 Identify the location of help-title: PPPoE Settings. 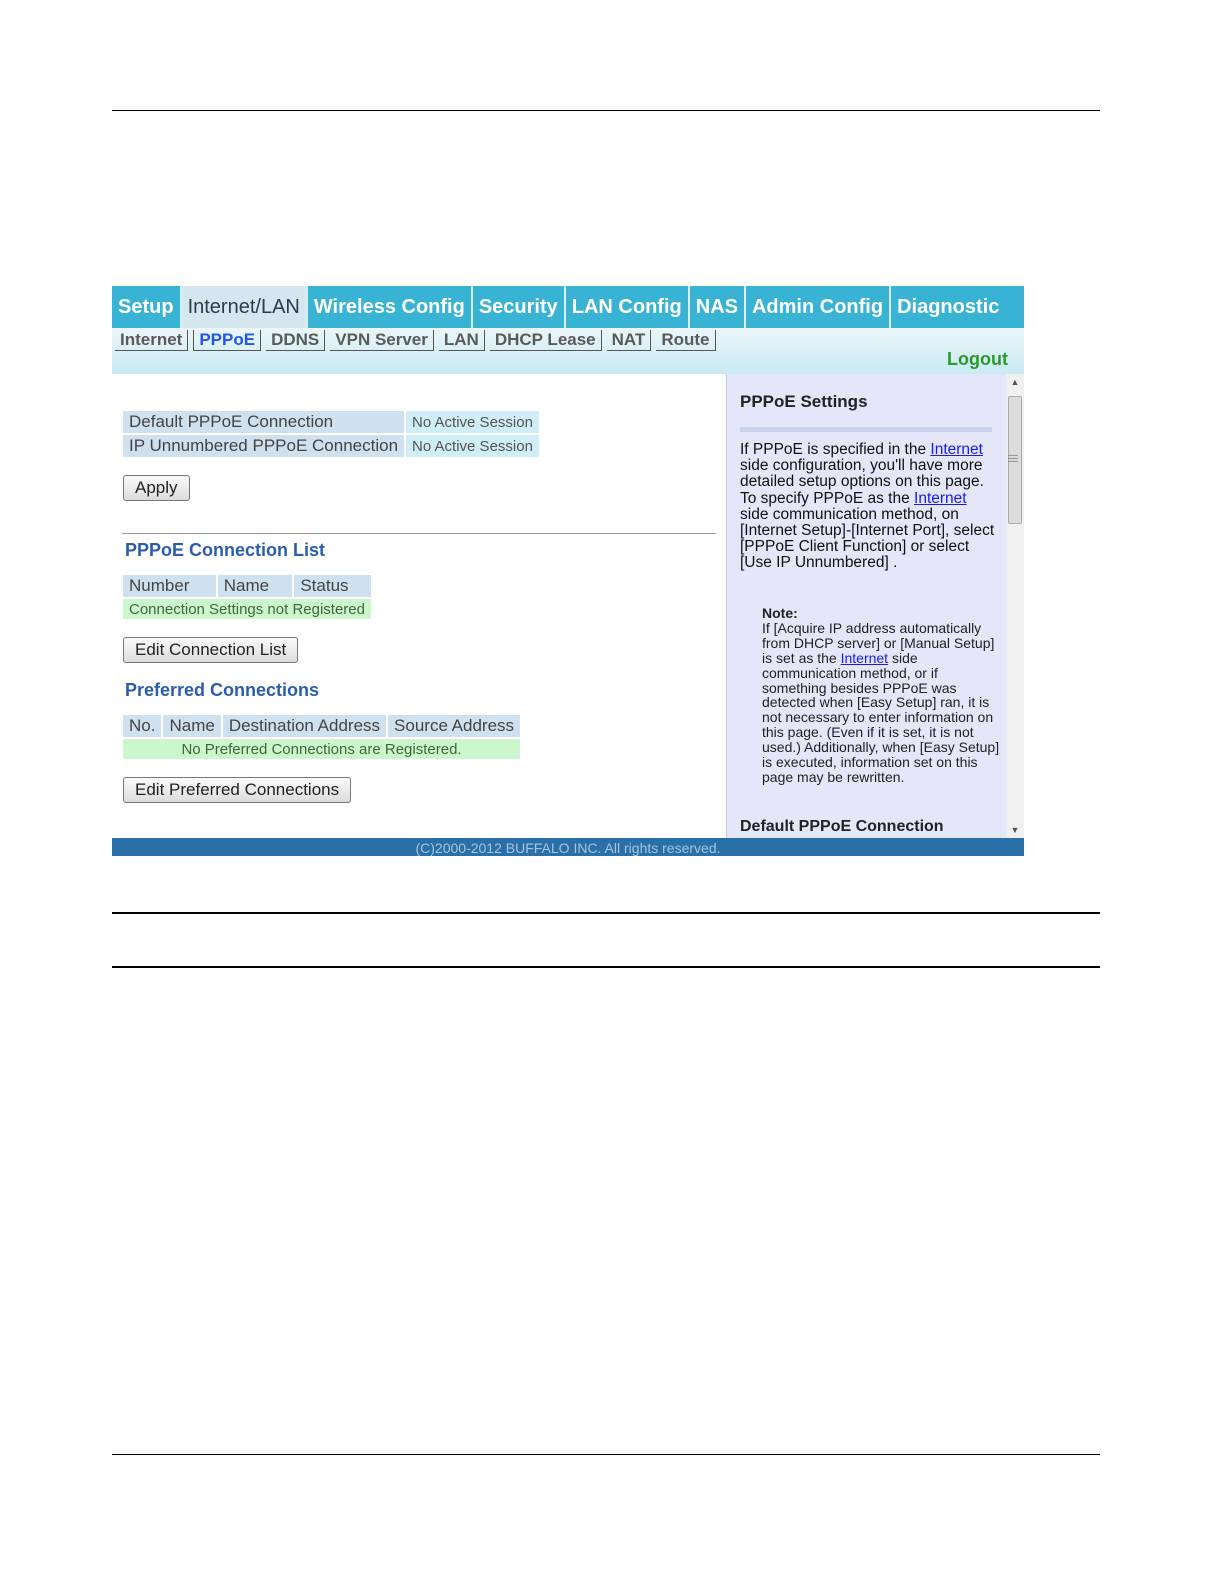
(804, 401).